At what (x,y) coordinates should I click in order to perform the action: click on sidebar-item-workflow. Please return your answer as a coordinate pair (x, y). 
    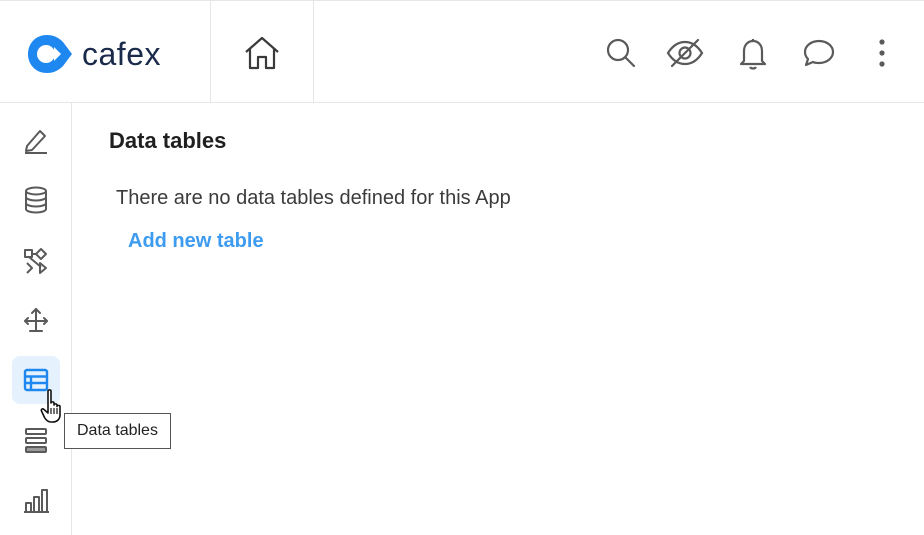
    Looking at the image, I should click on (36, 260).